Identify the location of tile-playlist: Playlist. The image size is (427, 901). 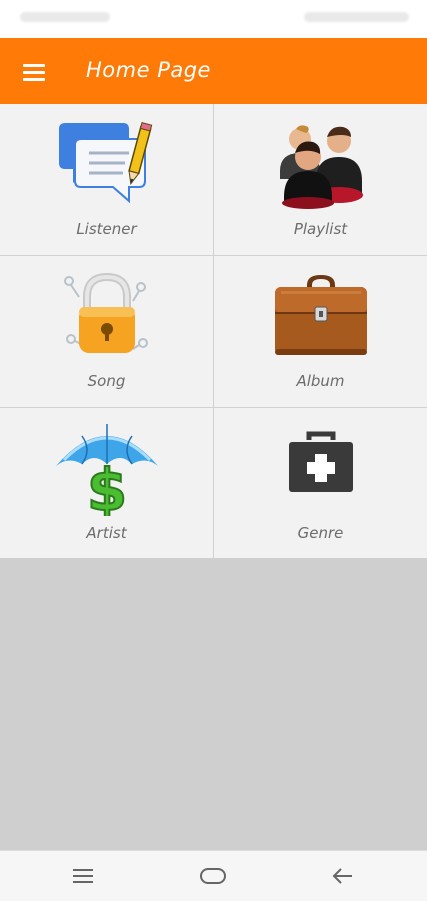
(320, 179).